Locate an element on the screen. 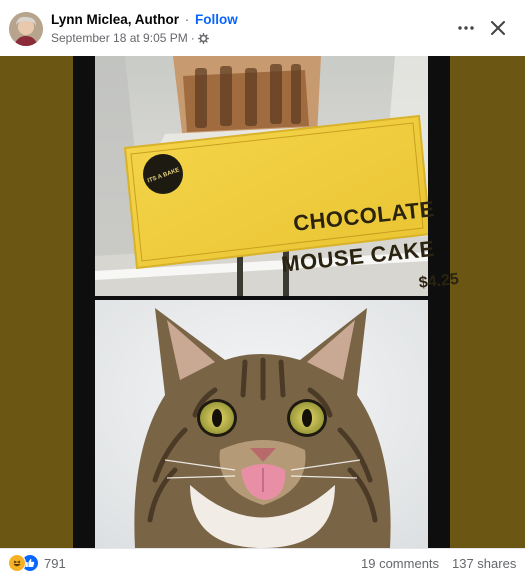 This screenshot has width=525, height=576. follow-button: Follow is located at coordinates (216, 19).